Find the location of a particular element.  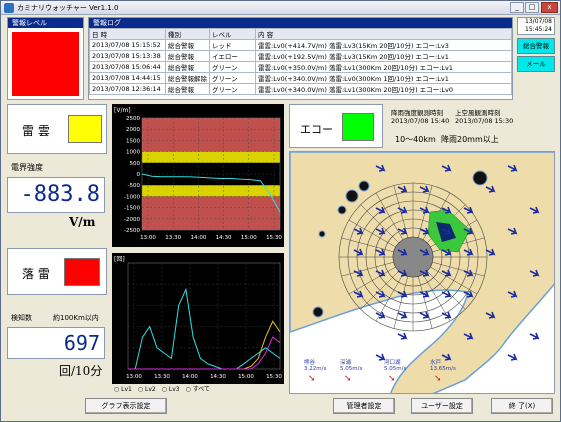

station-label: 水戸 13.65m/s is located at coordinates (443, 366).